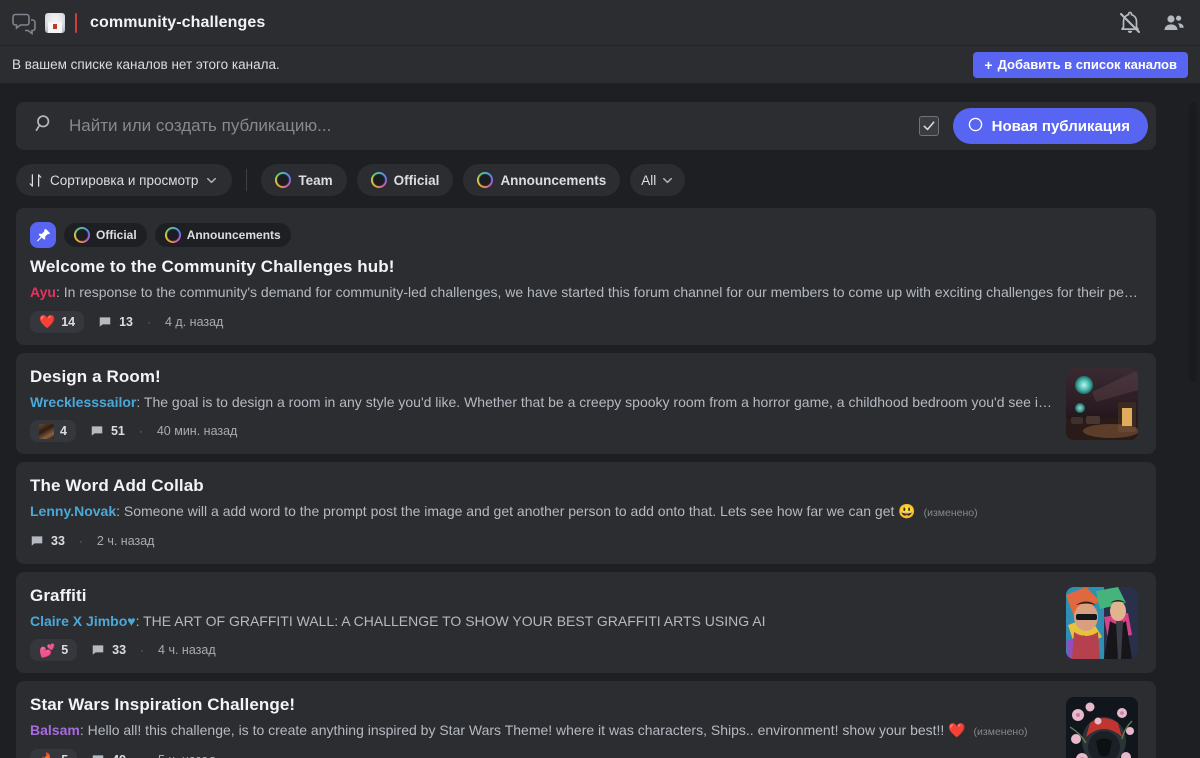 The height and width of the screenshot is (758, 1200). I want to click on post-author: Ayu, so click(43, 292).